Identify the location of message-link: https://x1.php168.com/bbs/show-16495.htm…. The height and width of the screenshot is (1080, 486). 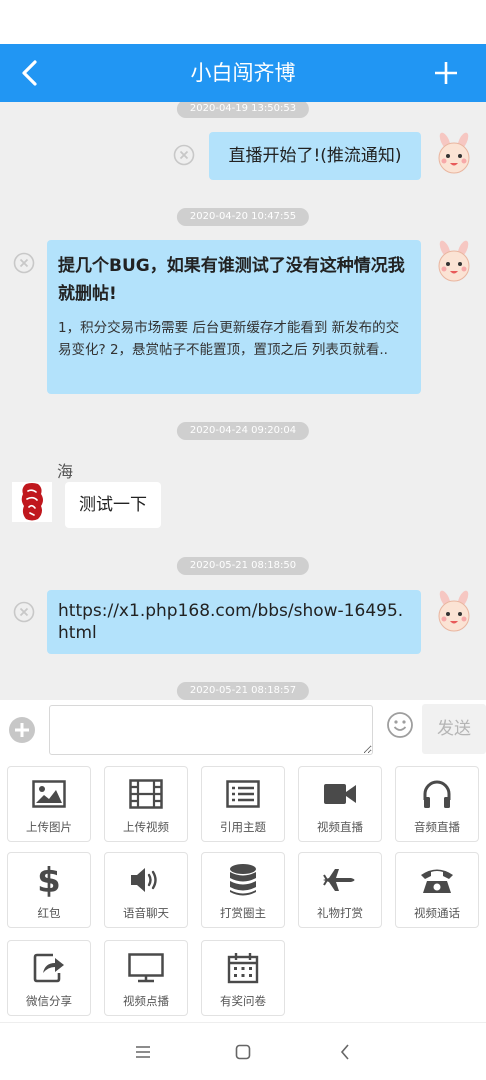
(234, 622).